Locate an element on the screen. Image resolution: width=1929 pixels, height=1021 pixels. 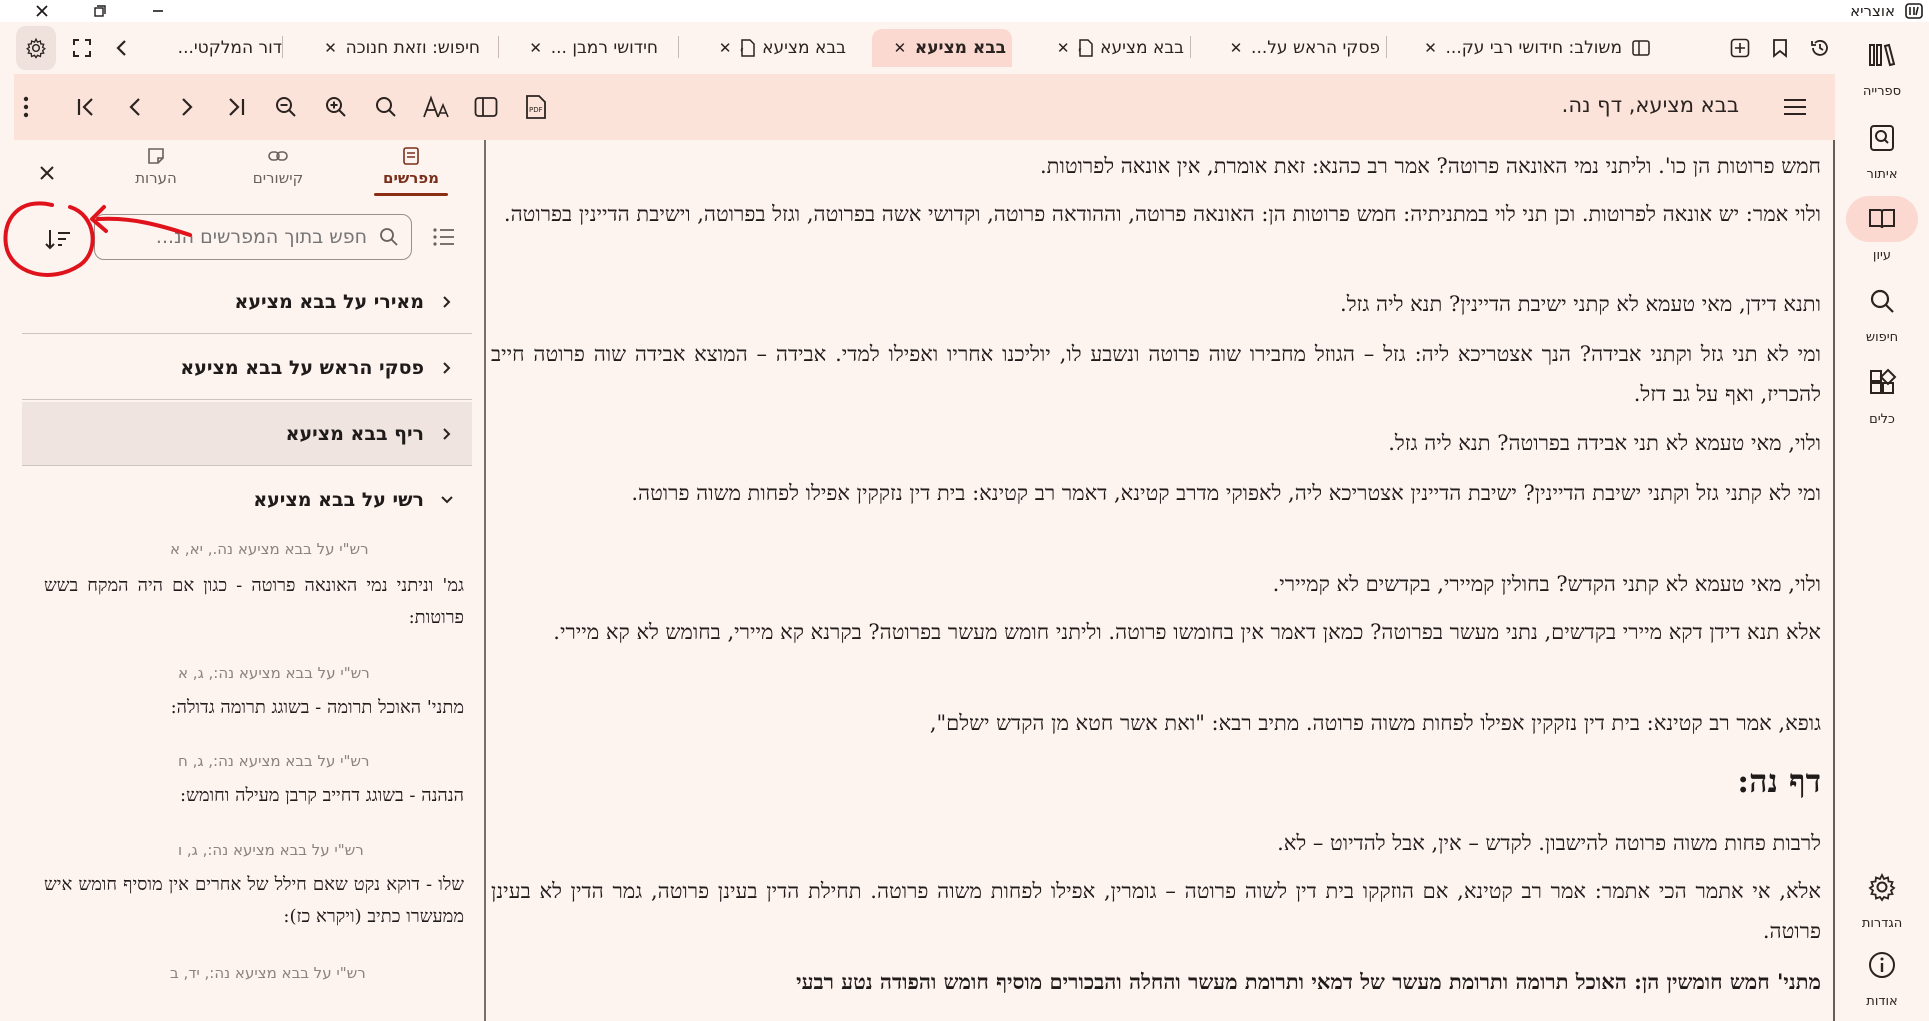
link-icon is located at coordinates (278, 156).